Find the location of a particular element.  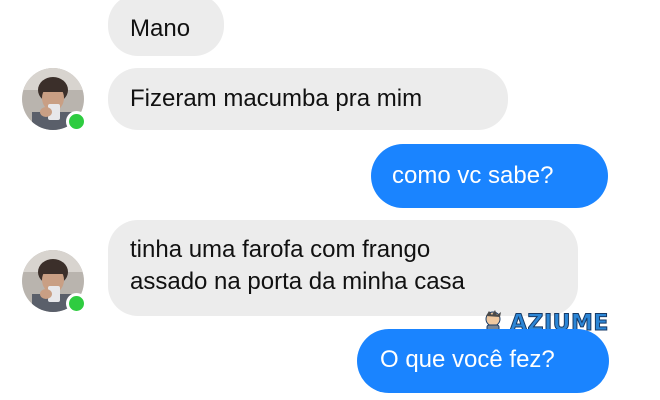

message-bubble-incoming: Mano is located at coordinates (166, 28).